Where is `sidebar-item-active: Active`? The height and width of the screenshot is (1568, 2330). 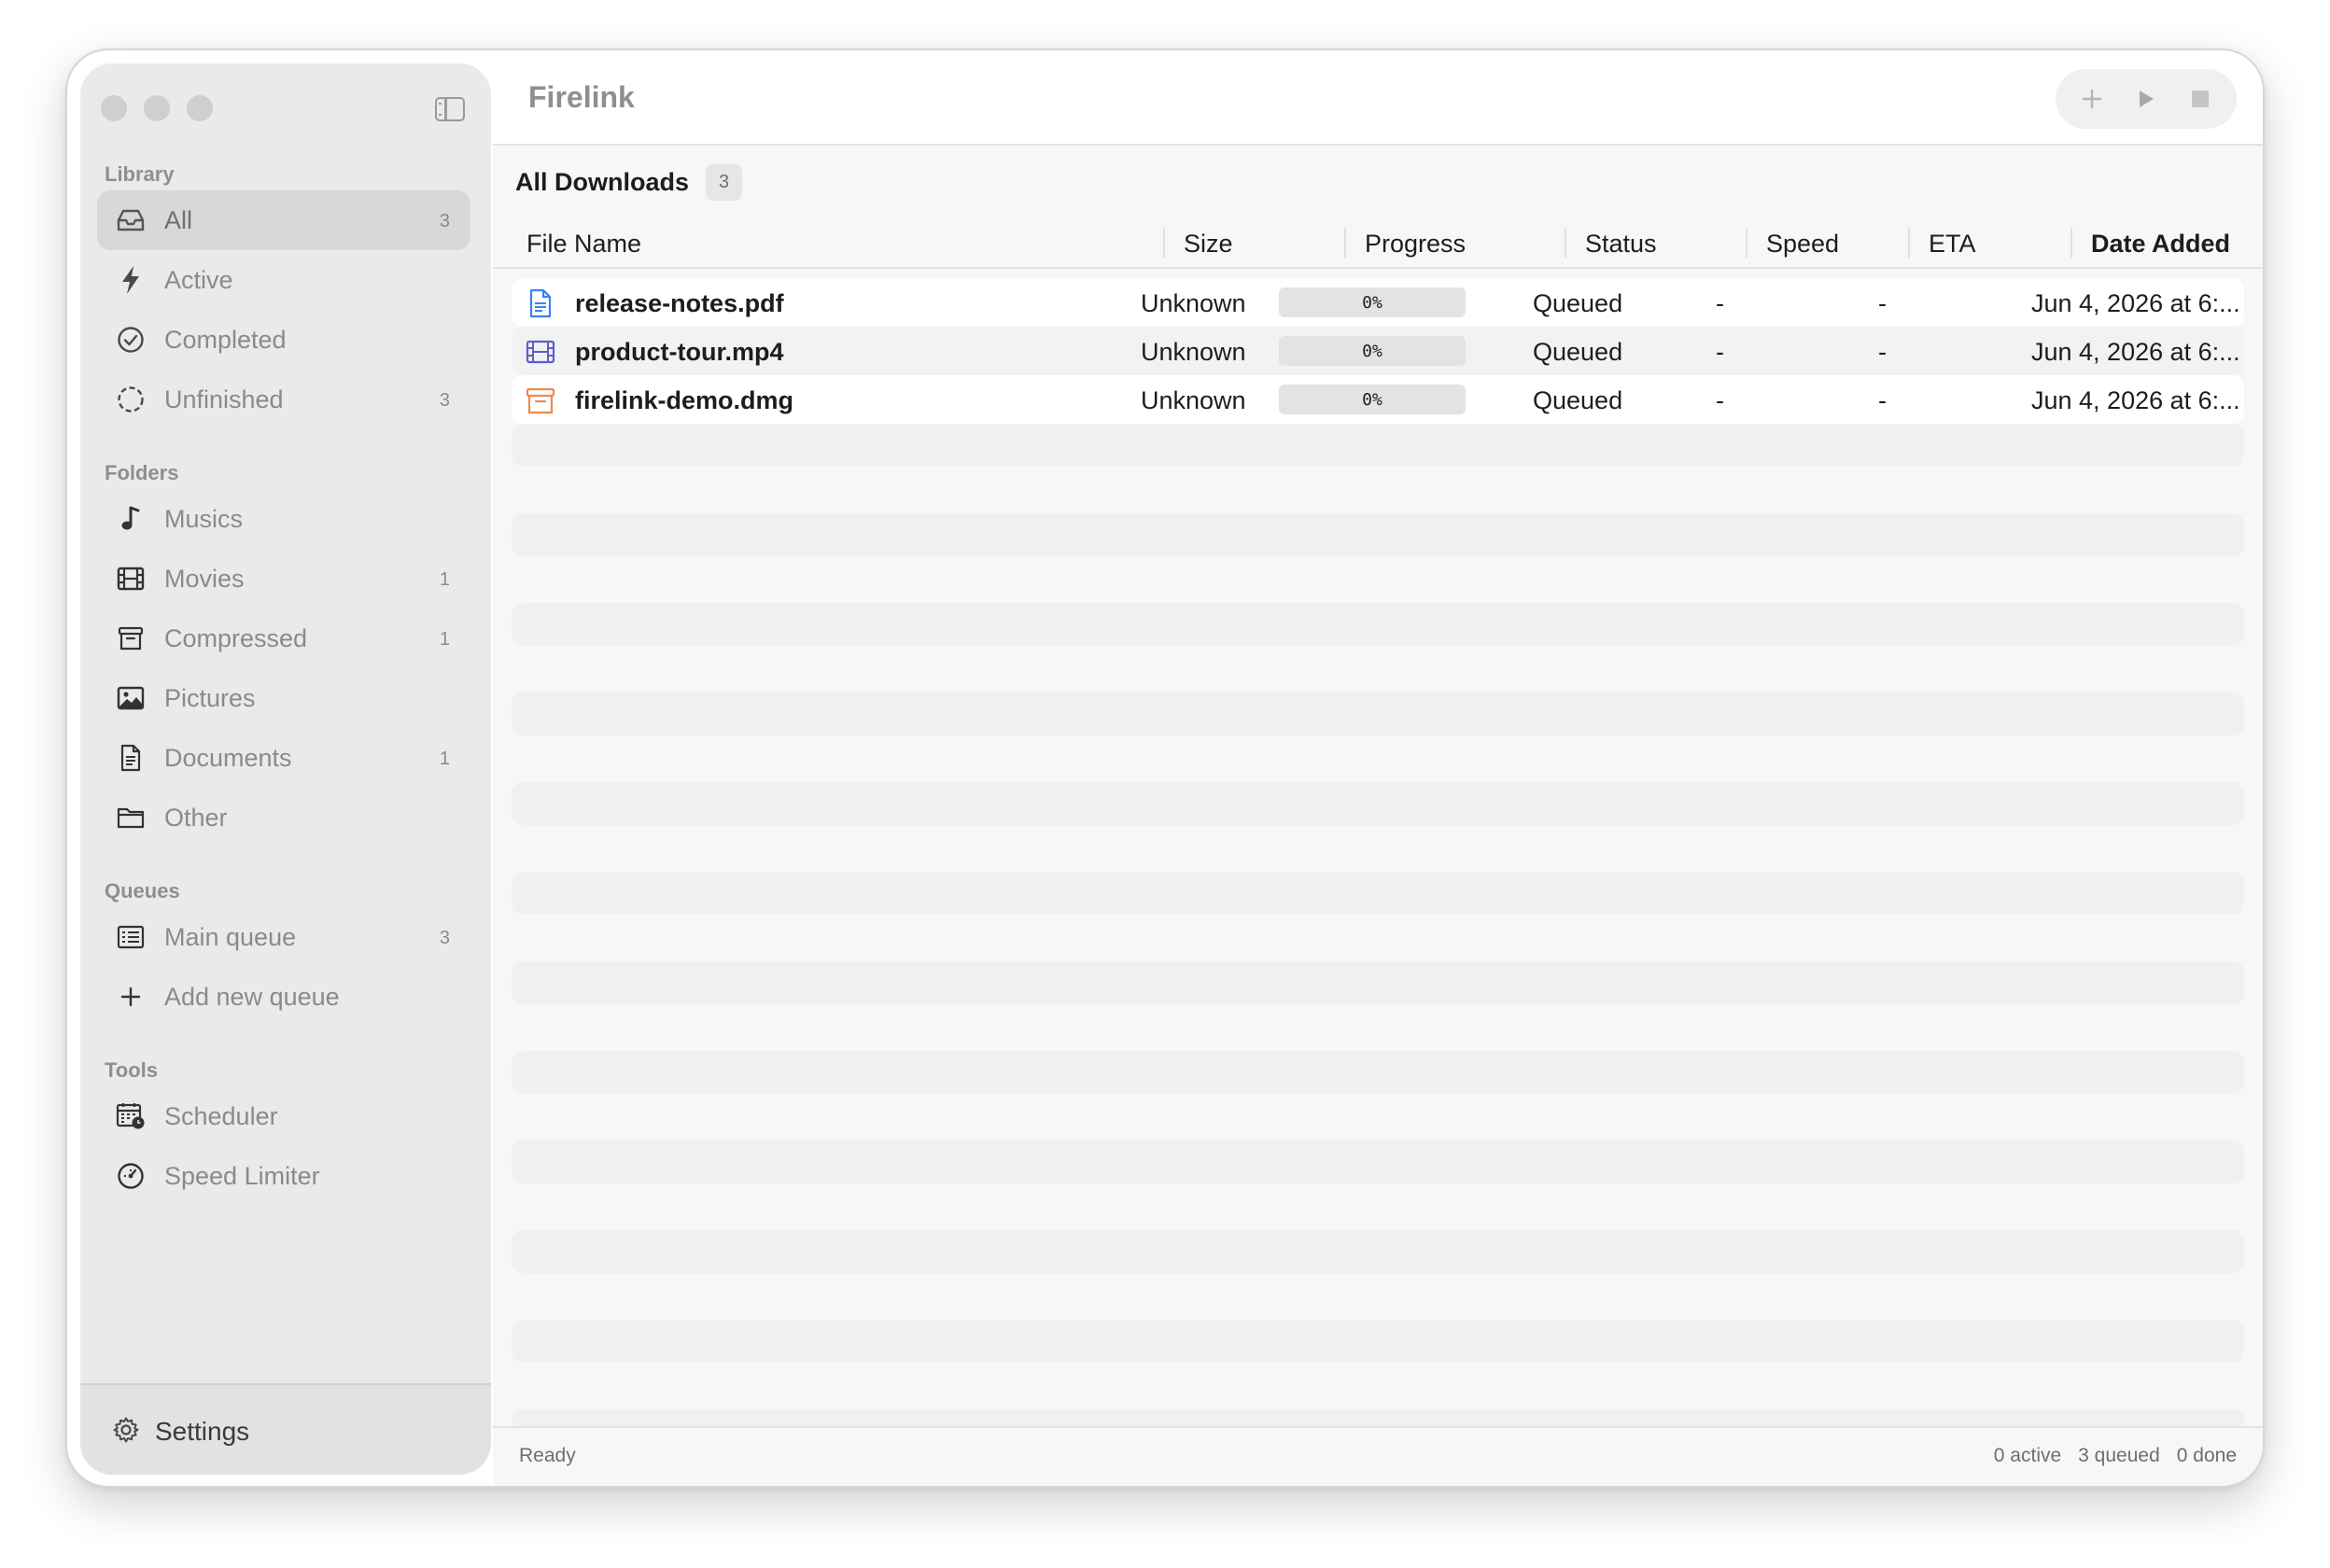
sidebar-item-active: Active is located at coordinates (283, 280).